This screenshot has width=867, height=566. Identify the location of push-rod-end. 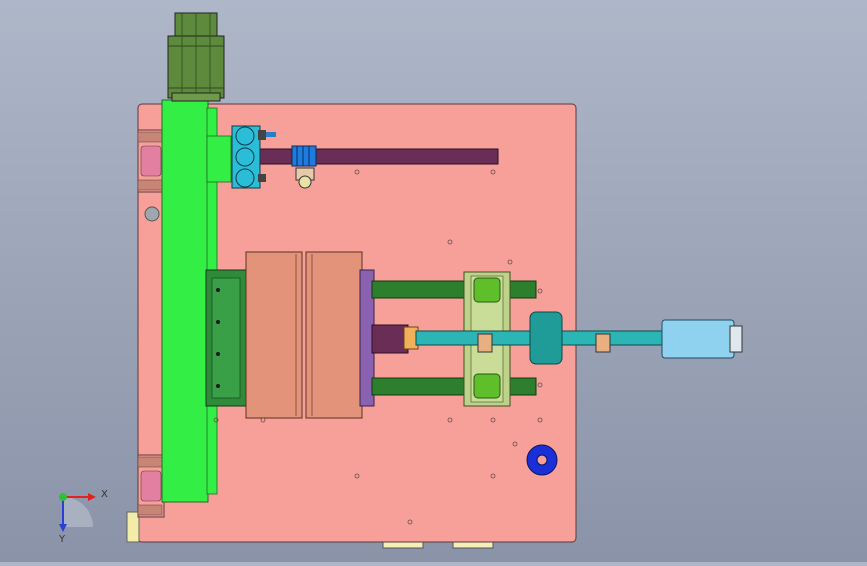
(390, 339).